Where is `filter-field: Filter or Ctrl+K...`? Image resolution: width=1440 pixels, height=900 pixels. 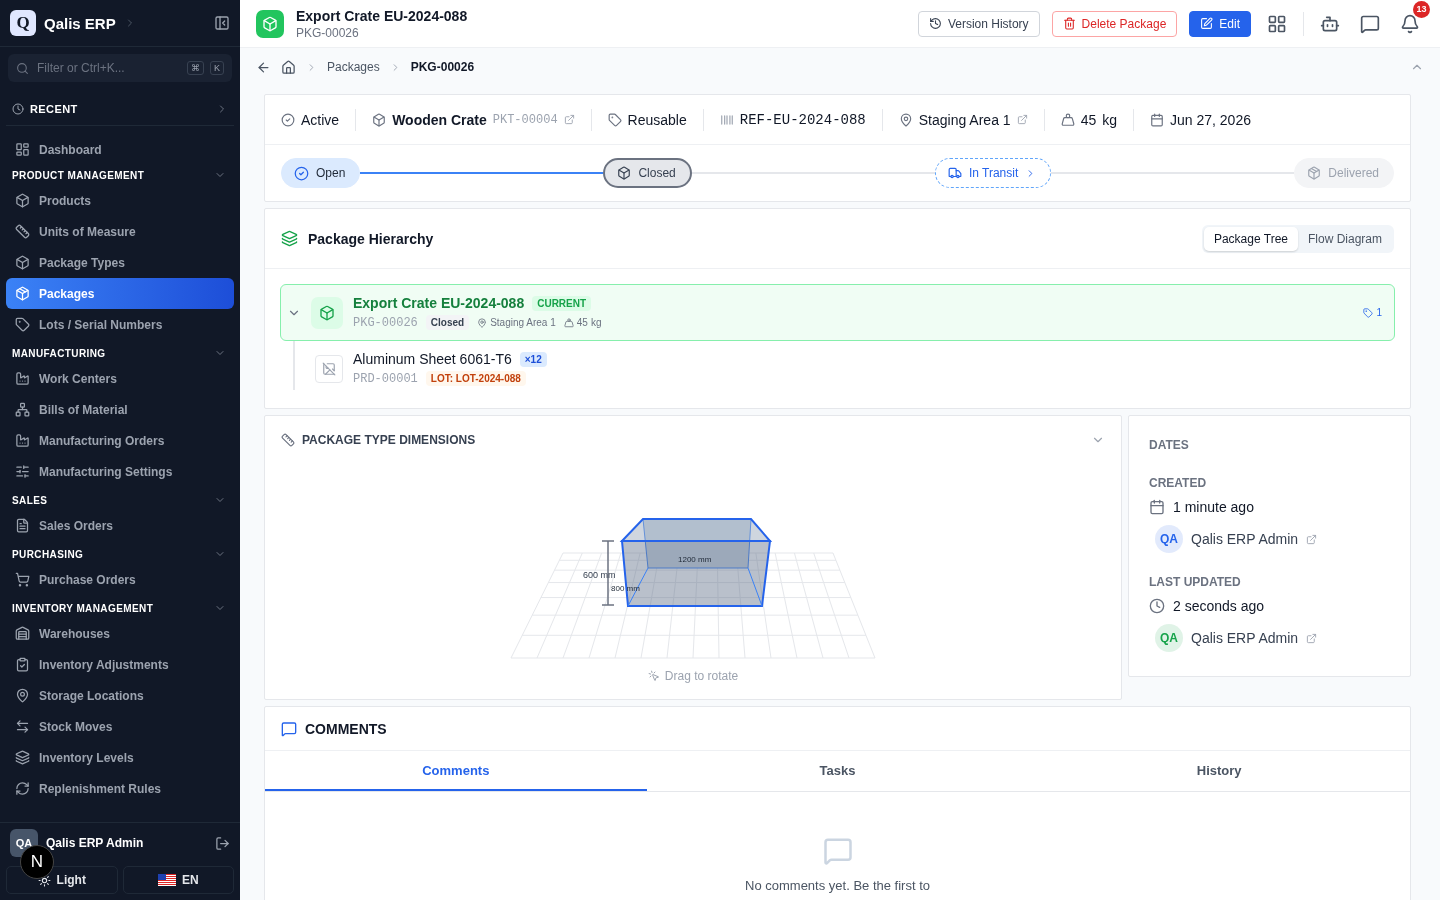
filter-field: Filter or Ctrl+K... is located at coordinates (108, 68).